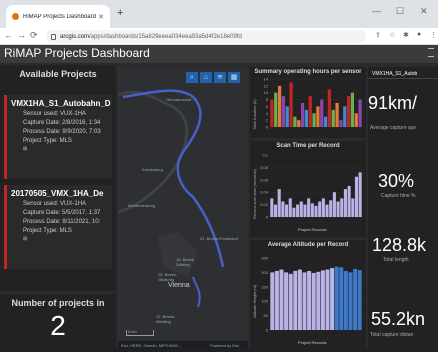  What do you see at coordinates (431, 52) in the screenshot?
I see `menu-icon` at bounding box center [431, 52].